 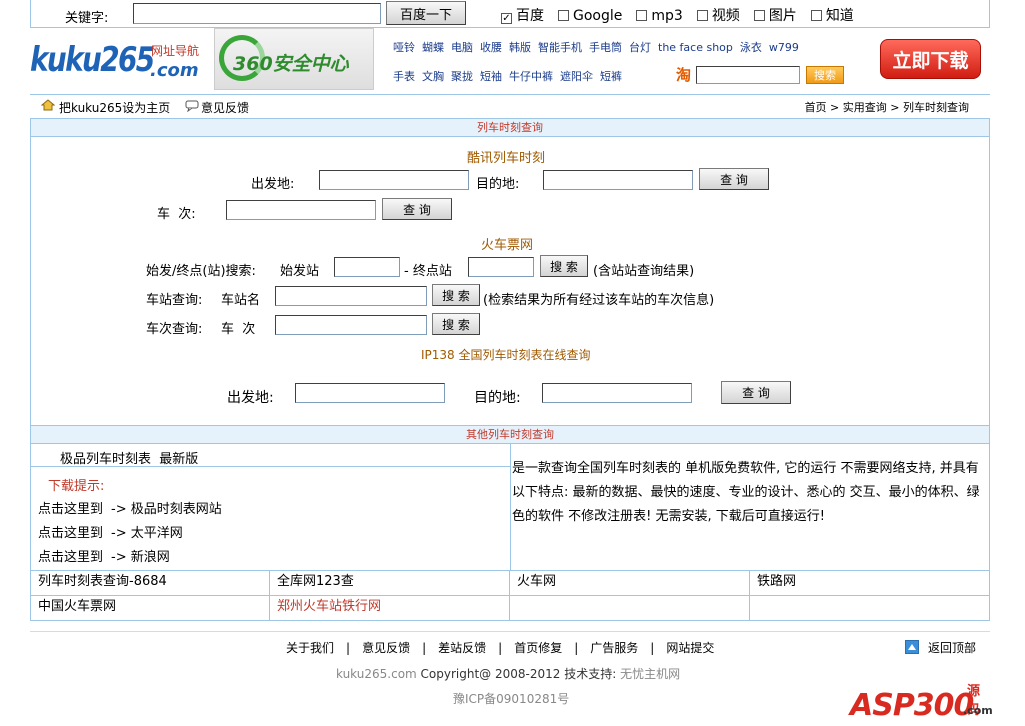 What do you see at coordinates (936, 107) in the screenshot?
I see `breadcrumb-current: 列车时刻查询` at bounding box center [936, 107].